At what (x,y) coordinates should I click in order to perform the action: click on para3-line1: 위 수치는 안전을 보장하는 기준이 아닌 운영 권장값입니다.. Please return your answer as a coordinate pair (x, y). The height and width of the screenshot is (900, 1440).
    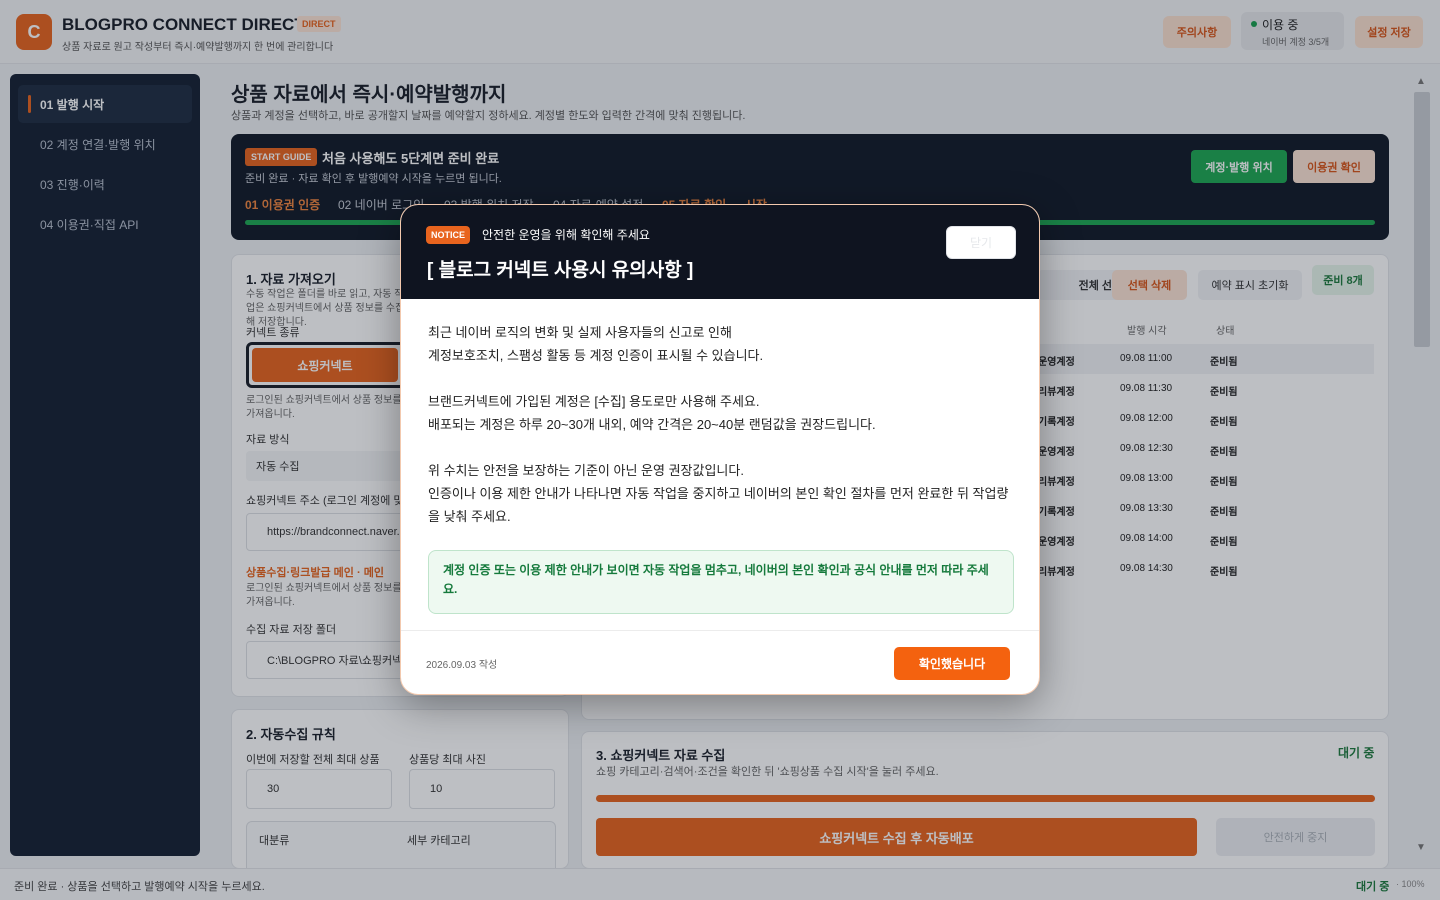
    Looking at the image, I should click on (586, 470).